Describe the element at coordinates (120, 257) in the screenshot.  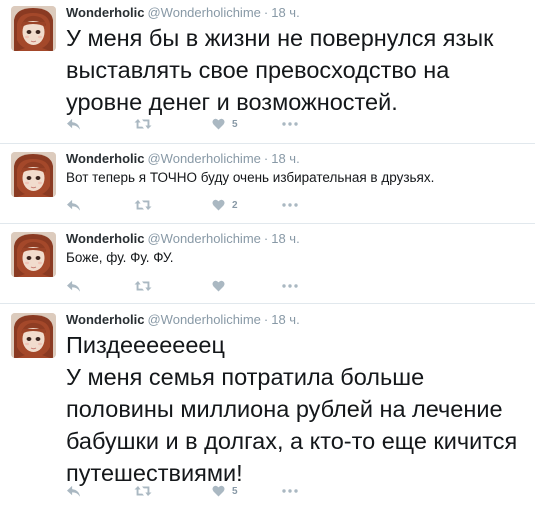
I see `tweet-text: Боже, фу. Фу. ФУ.` at that location.